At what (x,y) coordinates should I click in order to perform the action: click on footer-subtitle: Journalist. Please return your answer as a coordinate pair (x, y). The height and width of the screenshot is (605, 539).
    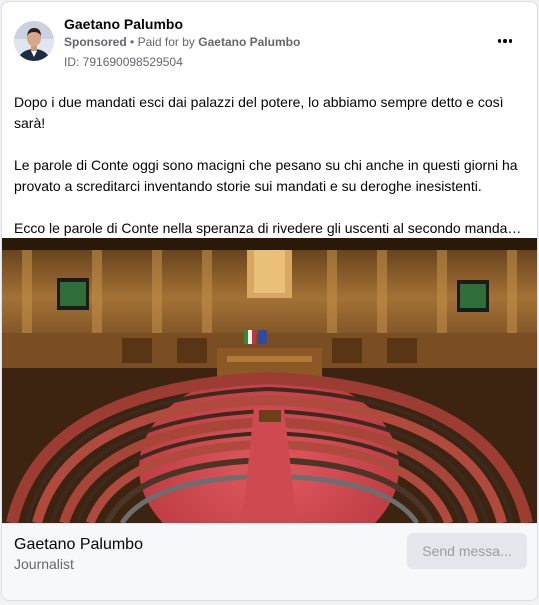
    Looking at the image, I should click on (44, 564).